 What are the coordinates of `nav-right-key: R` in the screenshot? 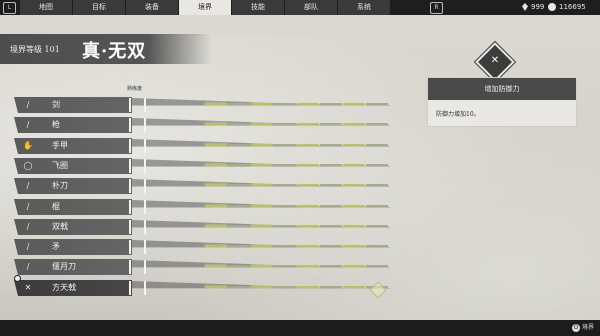 It's located at (436, 8).